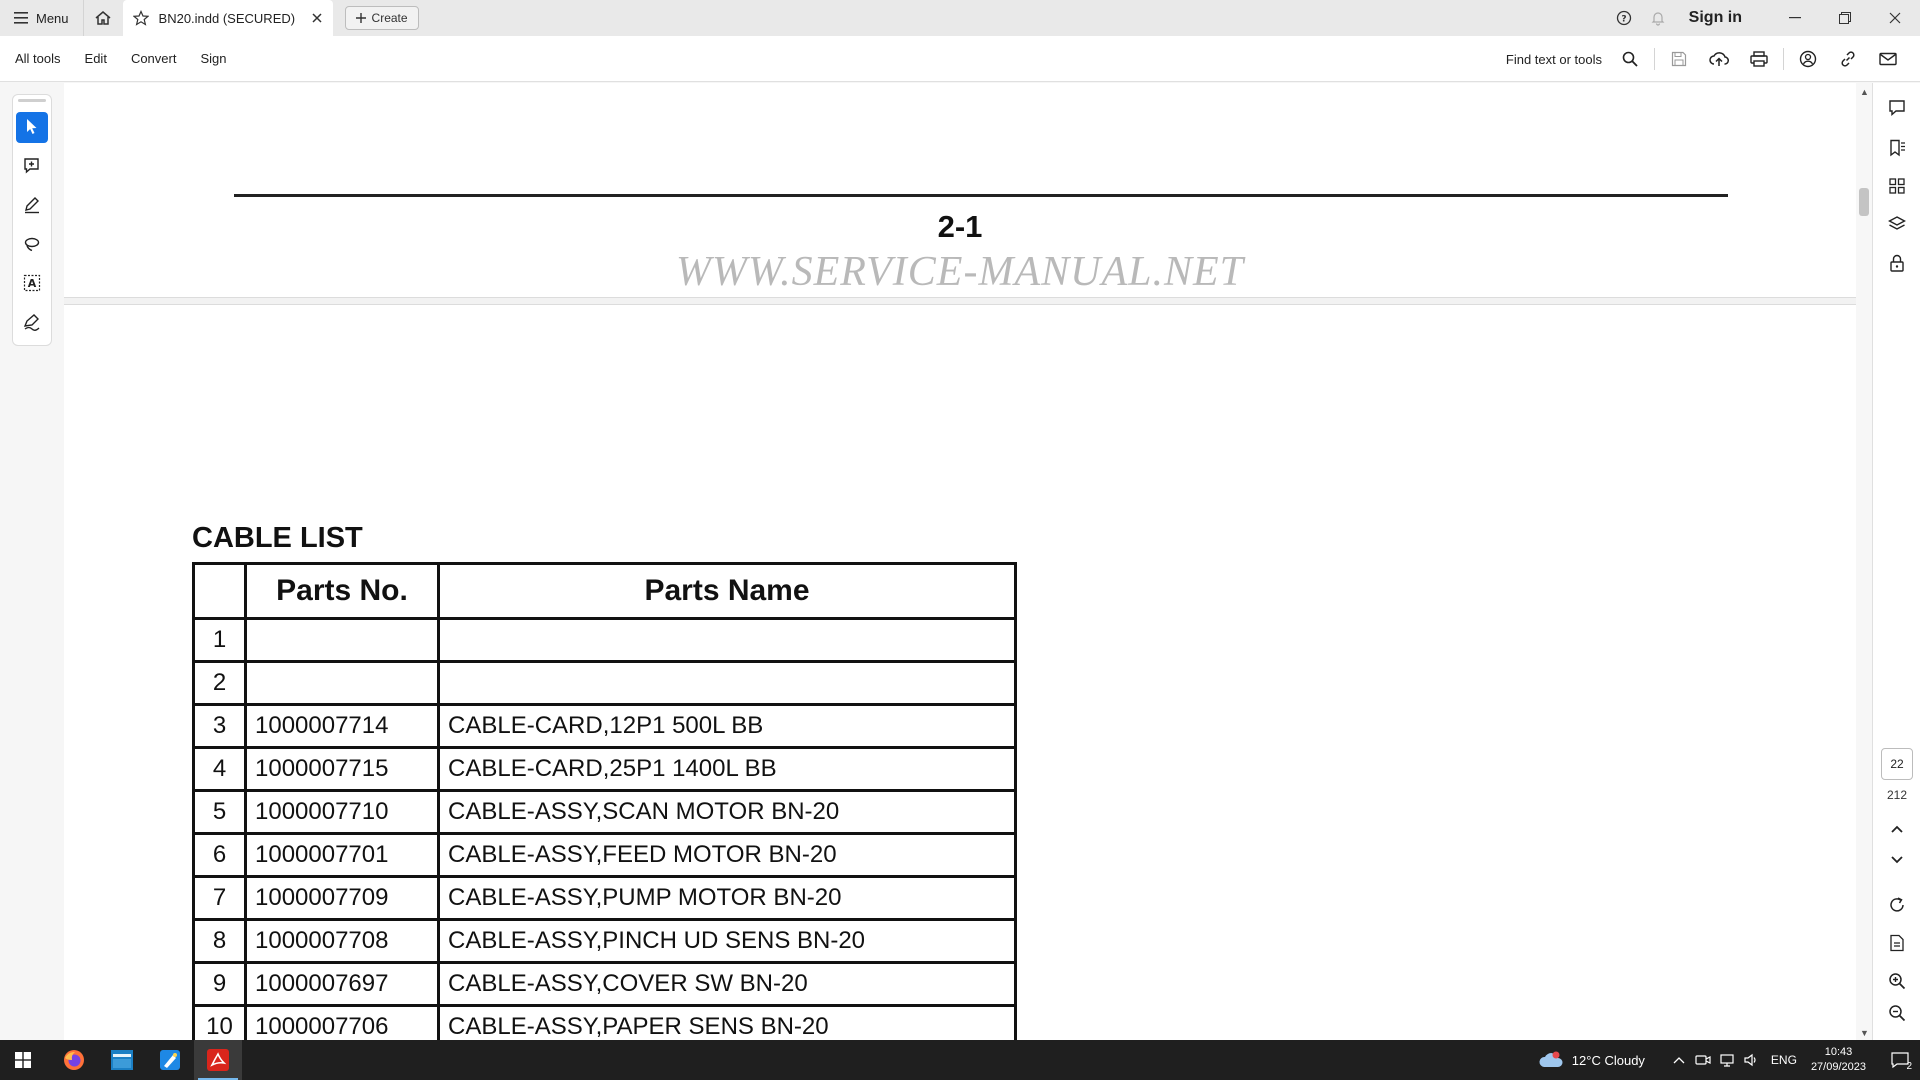  I want to click on current-page-input: 22, so click(1897, 764).